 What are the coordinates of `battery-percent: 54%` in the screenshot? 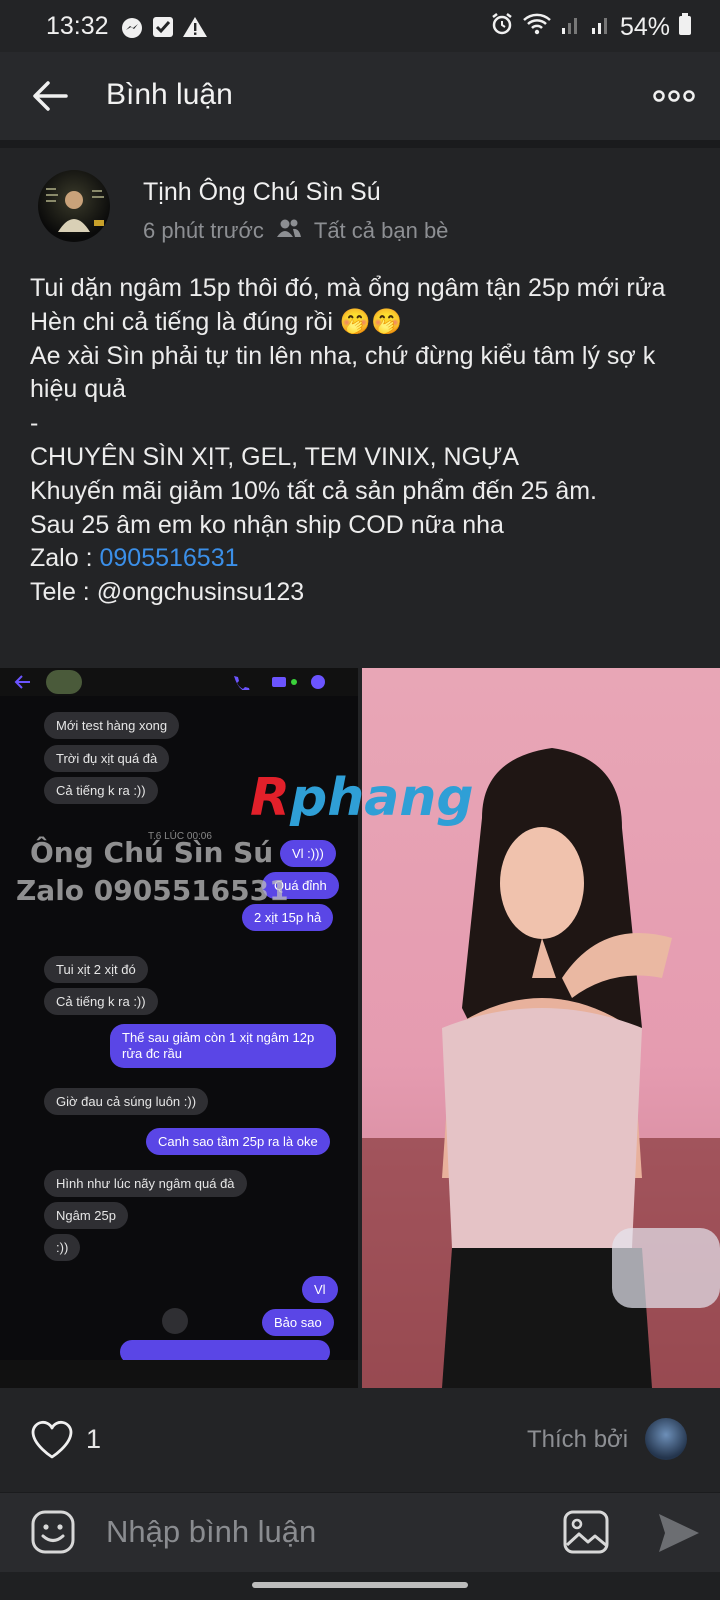 It's located at (644, 27).